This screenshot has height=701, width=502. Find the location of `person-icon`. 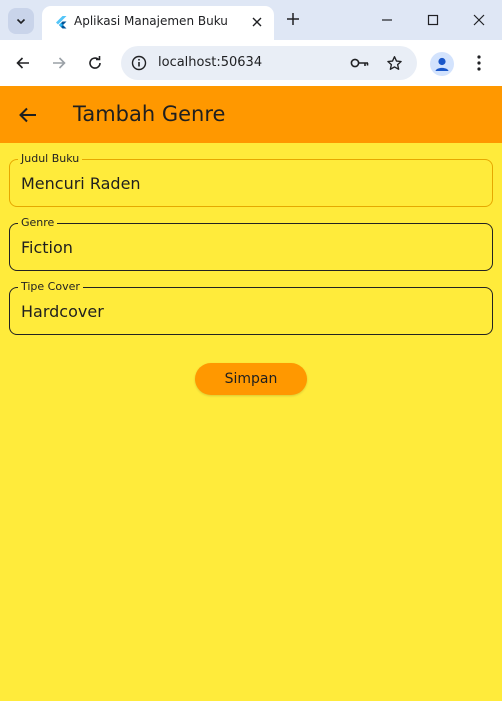

person-icon is located at coordinates (442, 64).